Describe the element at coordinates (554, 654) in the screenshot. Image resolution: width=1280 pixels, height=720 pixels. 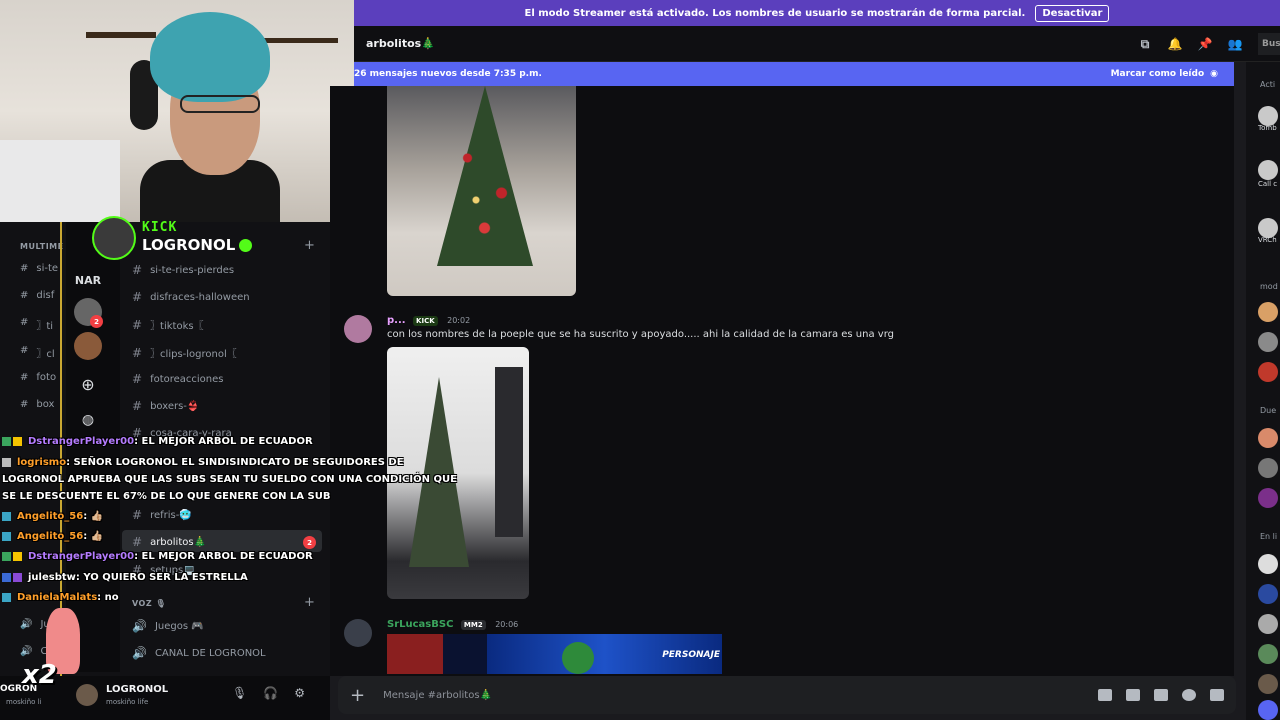
I see `game-image: PERSONAJE` at that location.